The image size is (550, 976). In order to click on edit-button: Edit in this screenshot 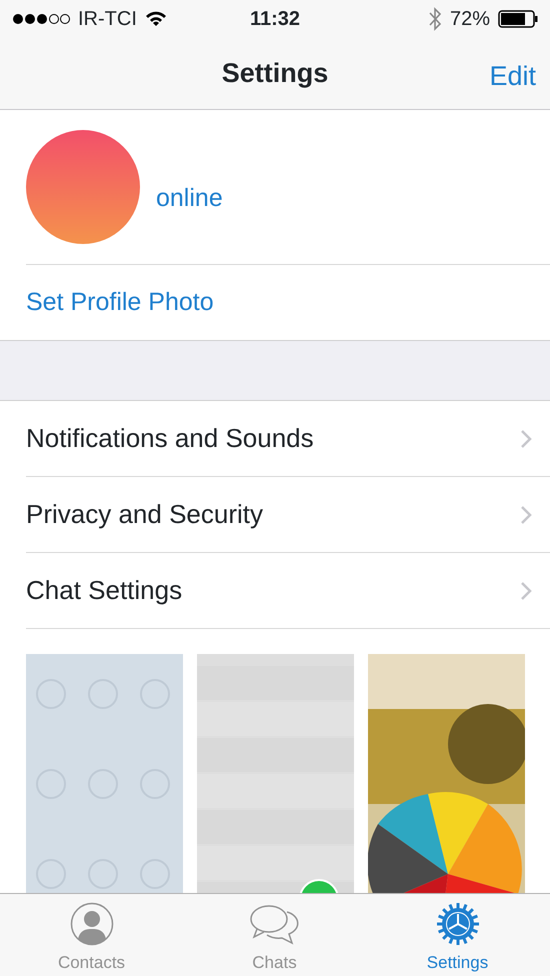, I will do `click(512, 76)`.